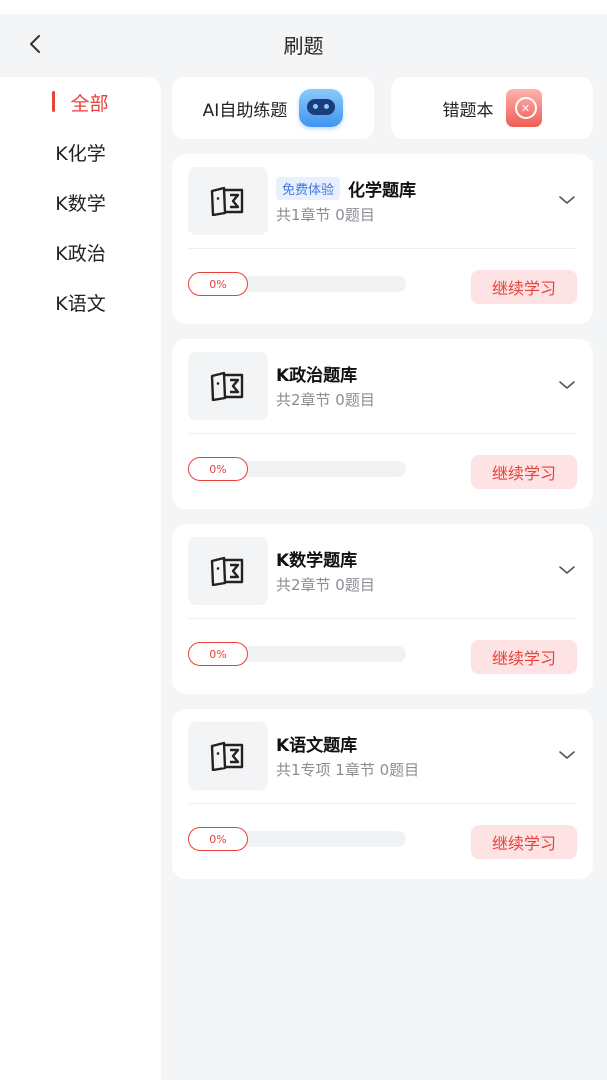  Describe the element at coordinates (382, 424) in the screenshot. I see `question-bank-card: K政治题库 共2章节 0题目 0% 继续学习` at that location.